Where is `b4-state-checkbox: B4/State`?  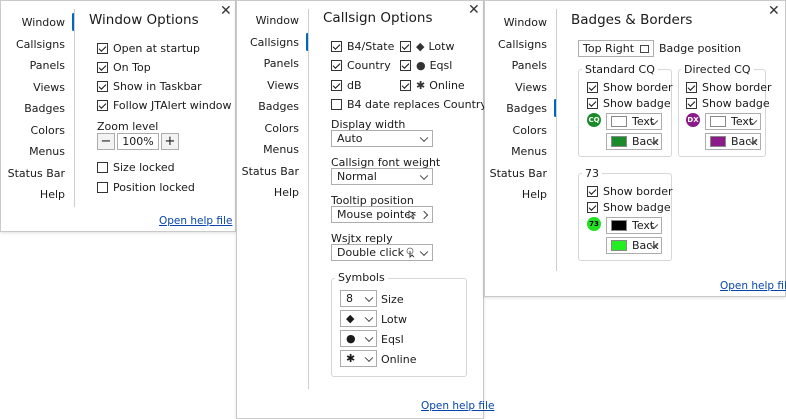
b4-state-checkbox: B4/State is located at coordinates (362, 46).